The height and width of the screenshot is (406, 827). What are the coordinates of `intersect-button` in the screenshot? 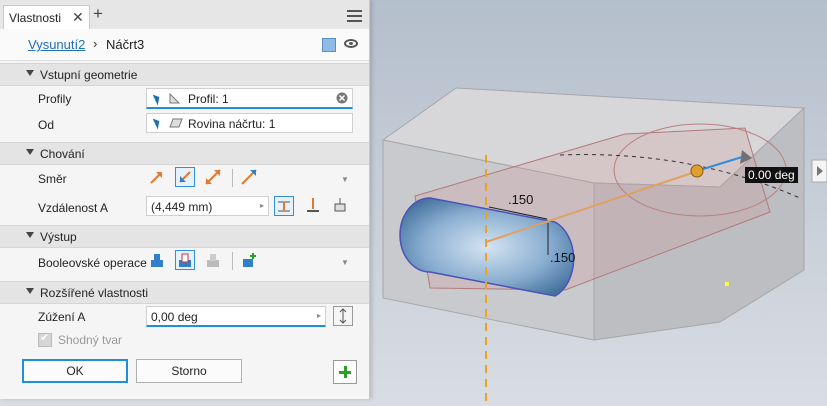 It's located at (214, 261).